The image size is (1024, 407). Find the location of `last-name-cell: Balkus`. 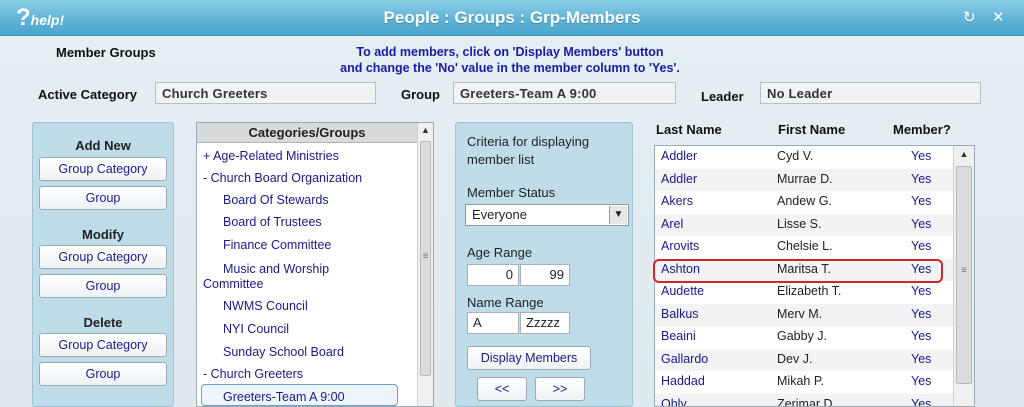

last-name-cell: Balkus is located at coordinates (680, 313).